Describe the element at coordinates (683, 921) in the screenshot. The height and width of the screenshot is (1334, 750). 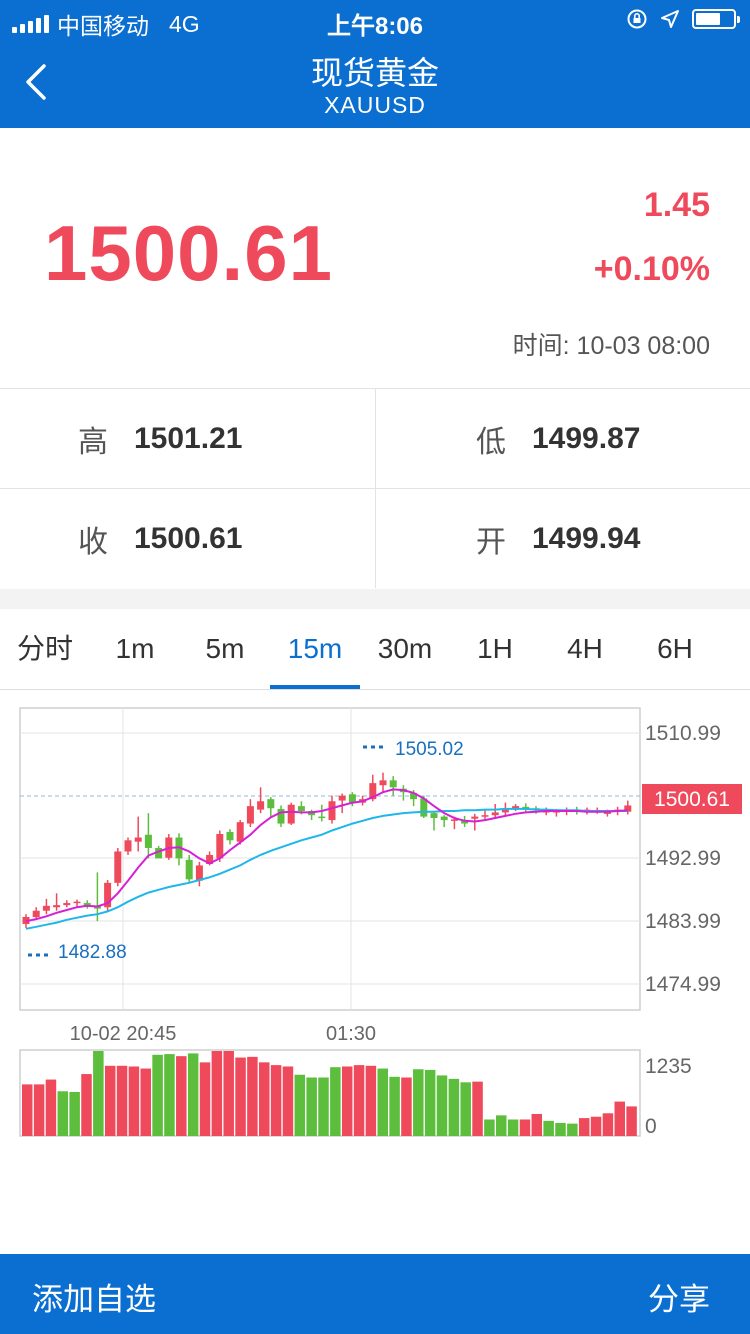
I see `y-tick-label: 1483.99` at that location.